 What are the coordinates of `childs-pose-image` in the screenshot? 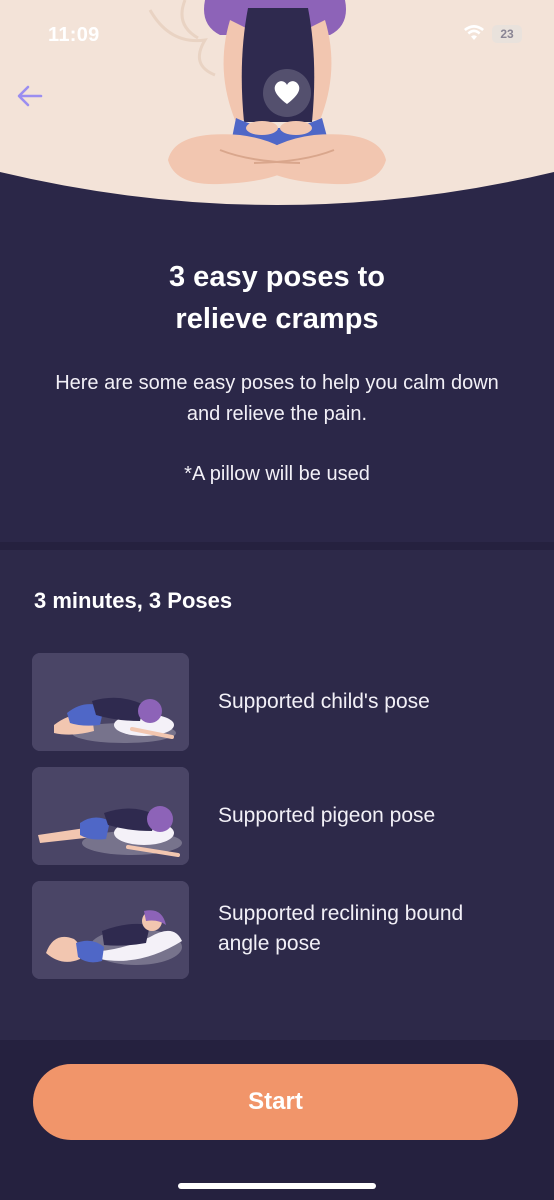 It's located at (110, 702).